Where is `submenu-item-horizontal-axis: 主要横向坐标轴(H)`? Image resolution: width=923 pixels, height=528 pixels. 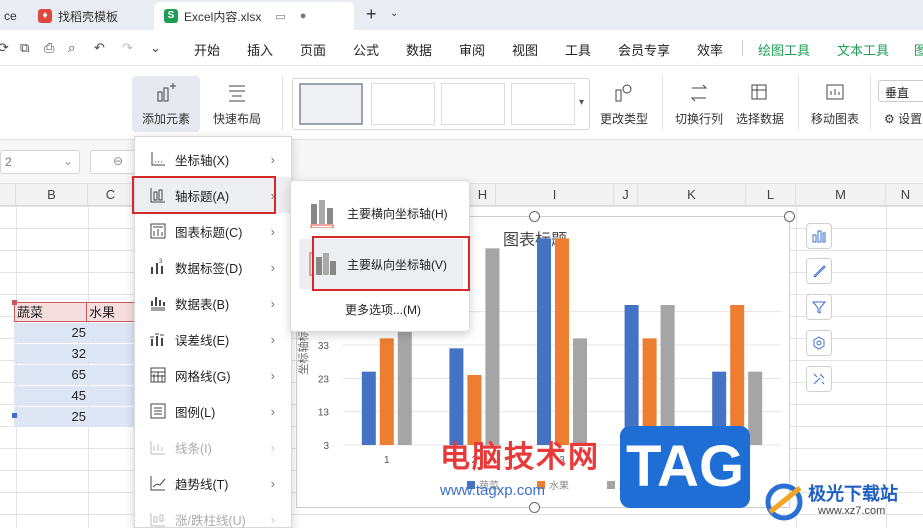
submenu-item-horizontal-axis: 主要横向坐标轴(H) is located at coordinates (381, 213).